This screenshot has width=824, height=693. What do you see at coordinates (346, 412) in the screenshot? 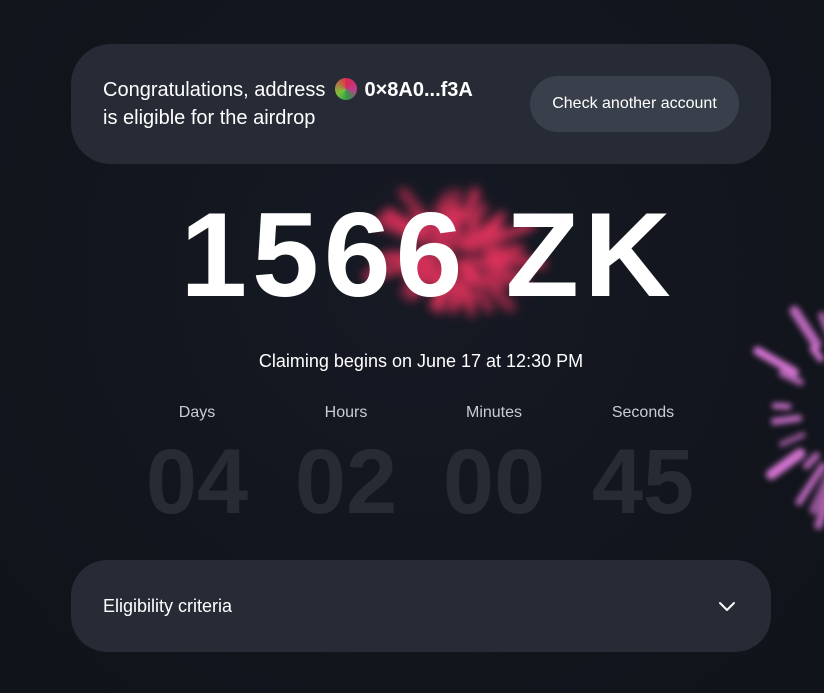
I see `countdown-label-hours: Hours` at bounding box center [346, 412].